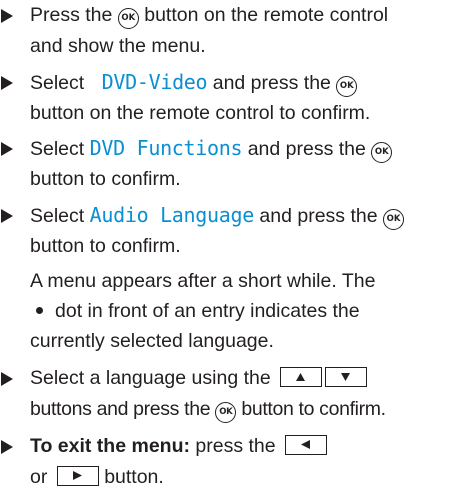 This screenshot has height=495, width=463. I want to click on menu-item-dvd-functions: DVD Functions, so click(166, 148).